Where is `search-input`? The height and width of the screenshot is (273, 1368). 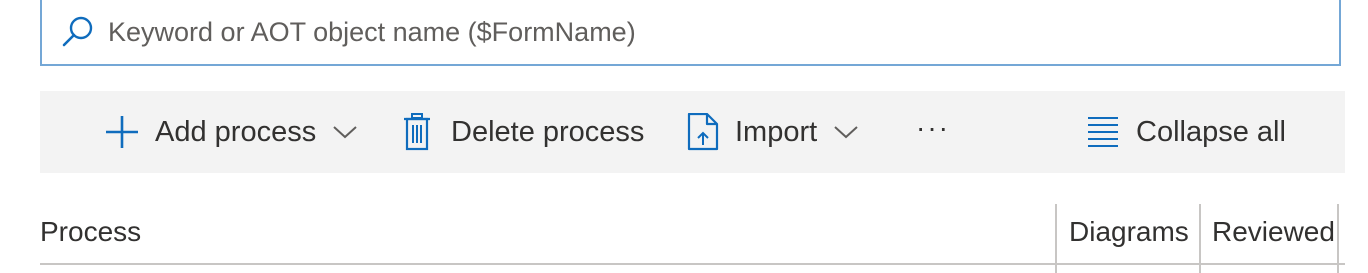
search-input is located at coordinates (698, 32).